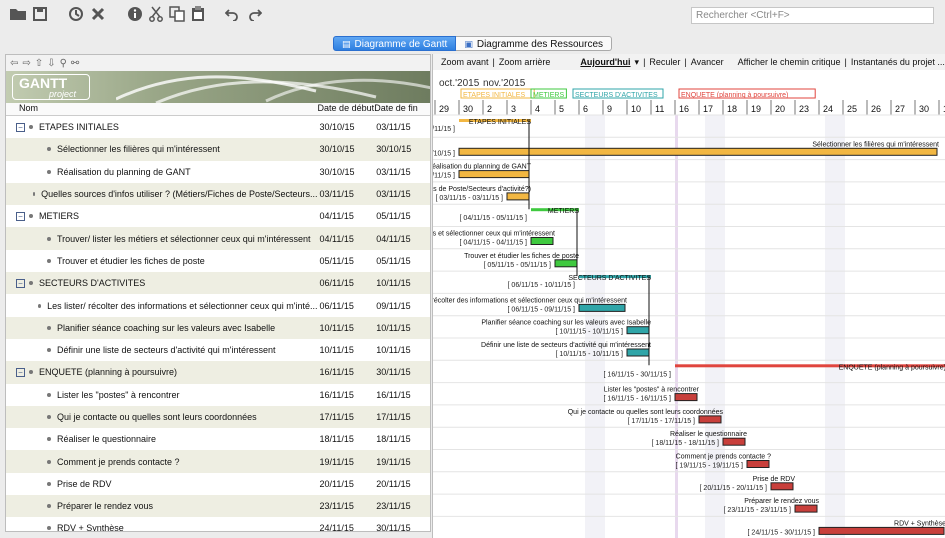  What do you see at coordinates (162, 395) in the screenshot?
I see `task-name-cell: Lister les "postes" à rencontrer` at bounding box center [162, 395].